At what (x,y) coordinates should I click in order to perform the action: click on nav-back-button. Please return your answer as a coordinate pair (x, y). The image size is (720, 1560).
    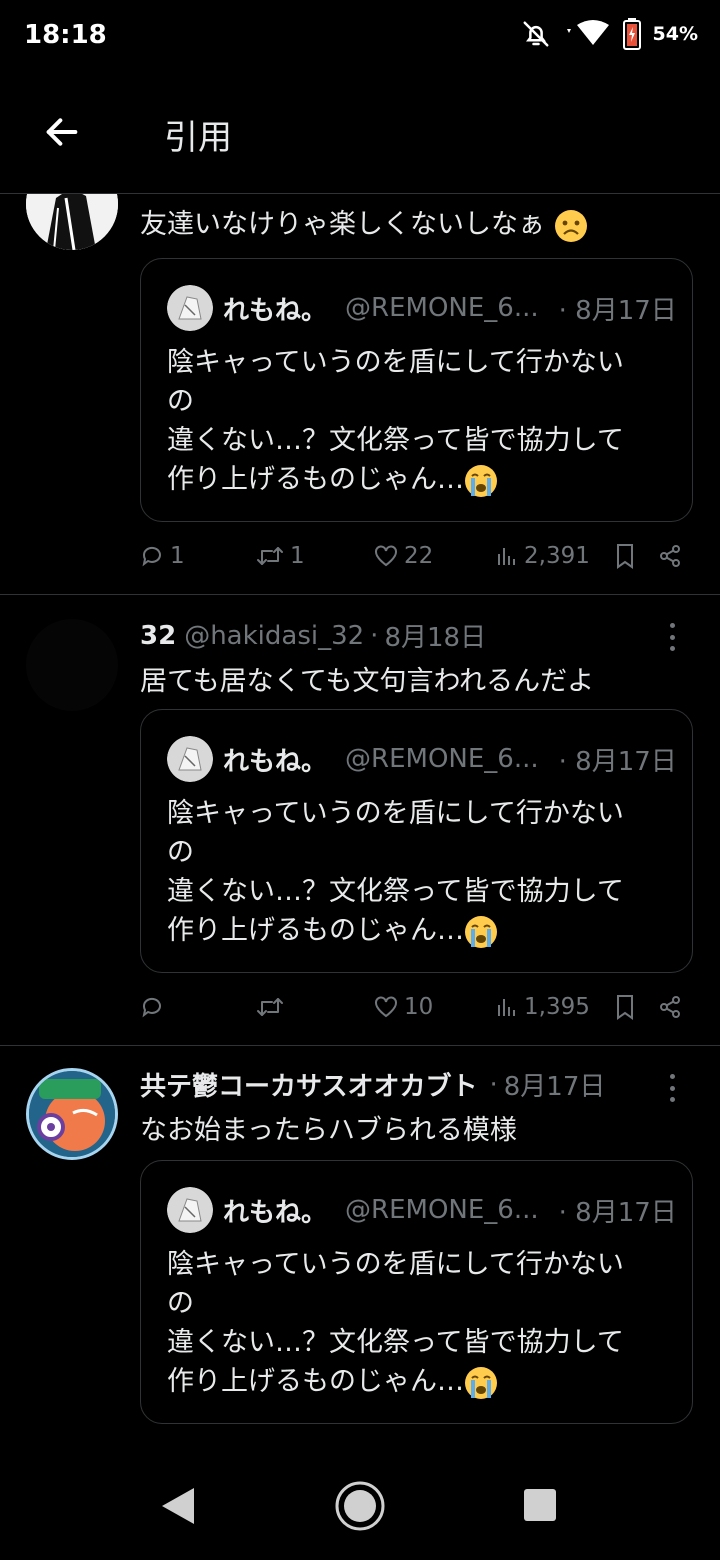
    Looking at the image, I should click on (178, 1508).